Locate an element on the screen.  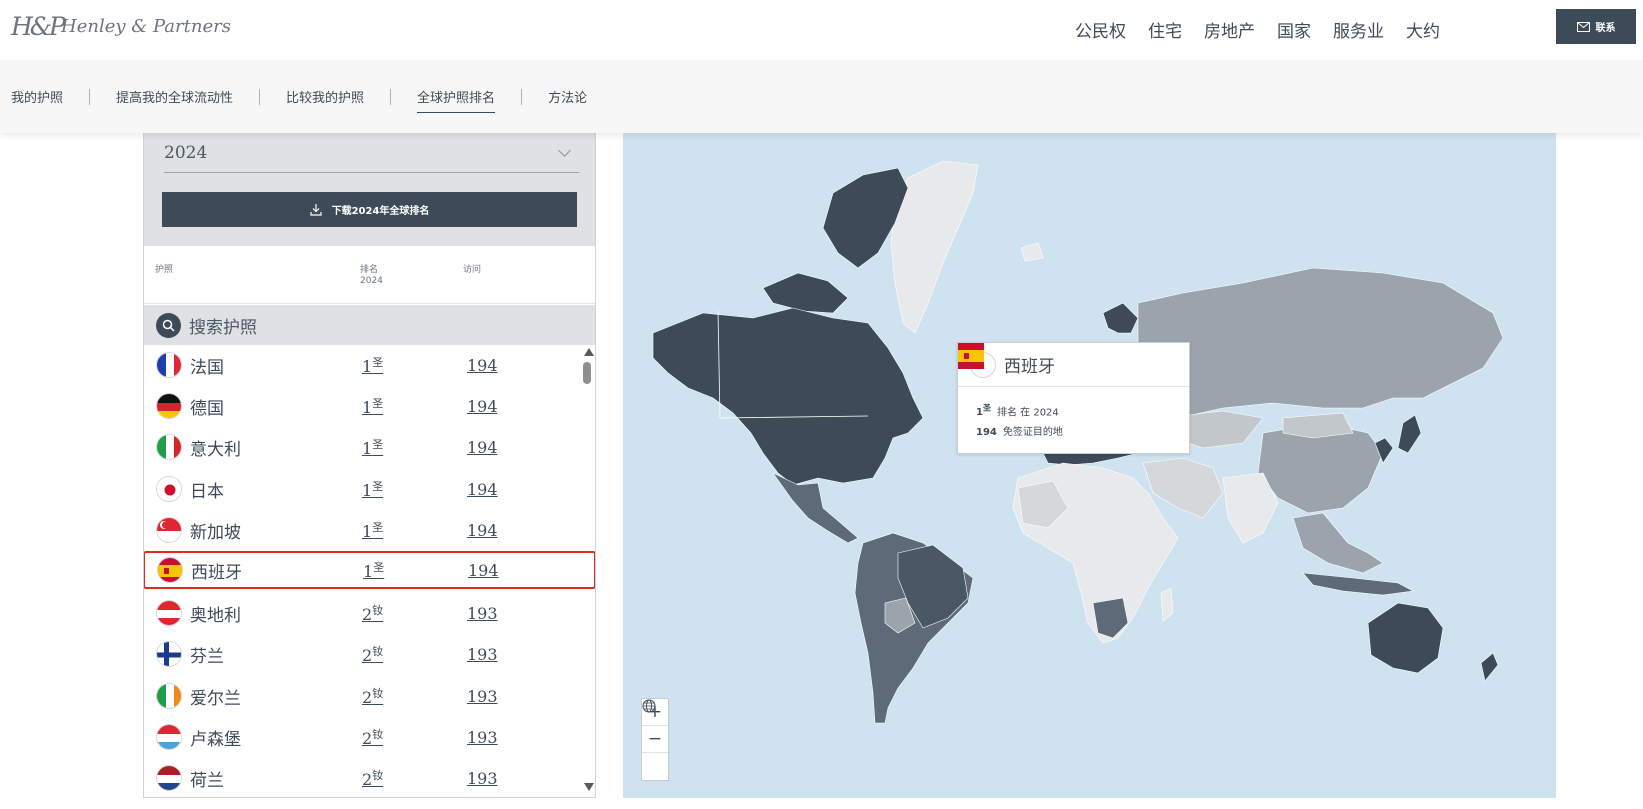
tab-my-passport: 我的护照 is located at coordinates (37, 96).